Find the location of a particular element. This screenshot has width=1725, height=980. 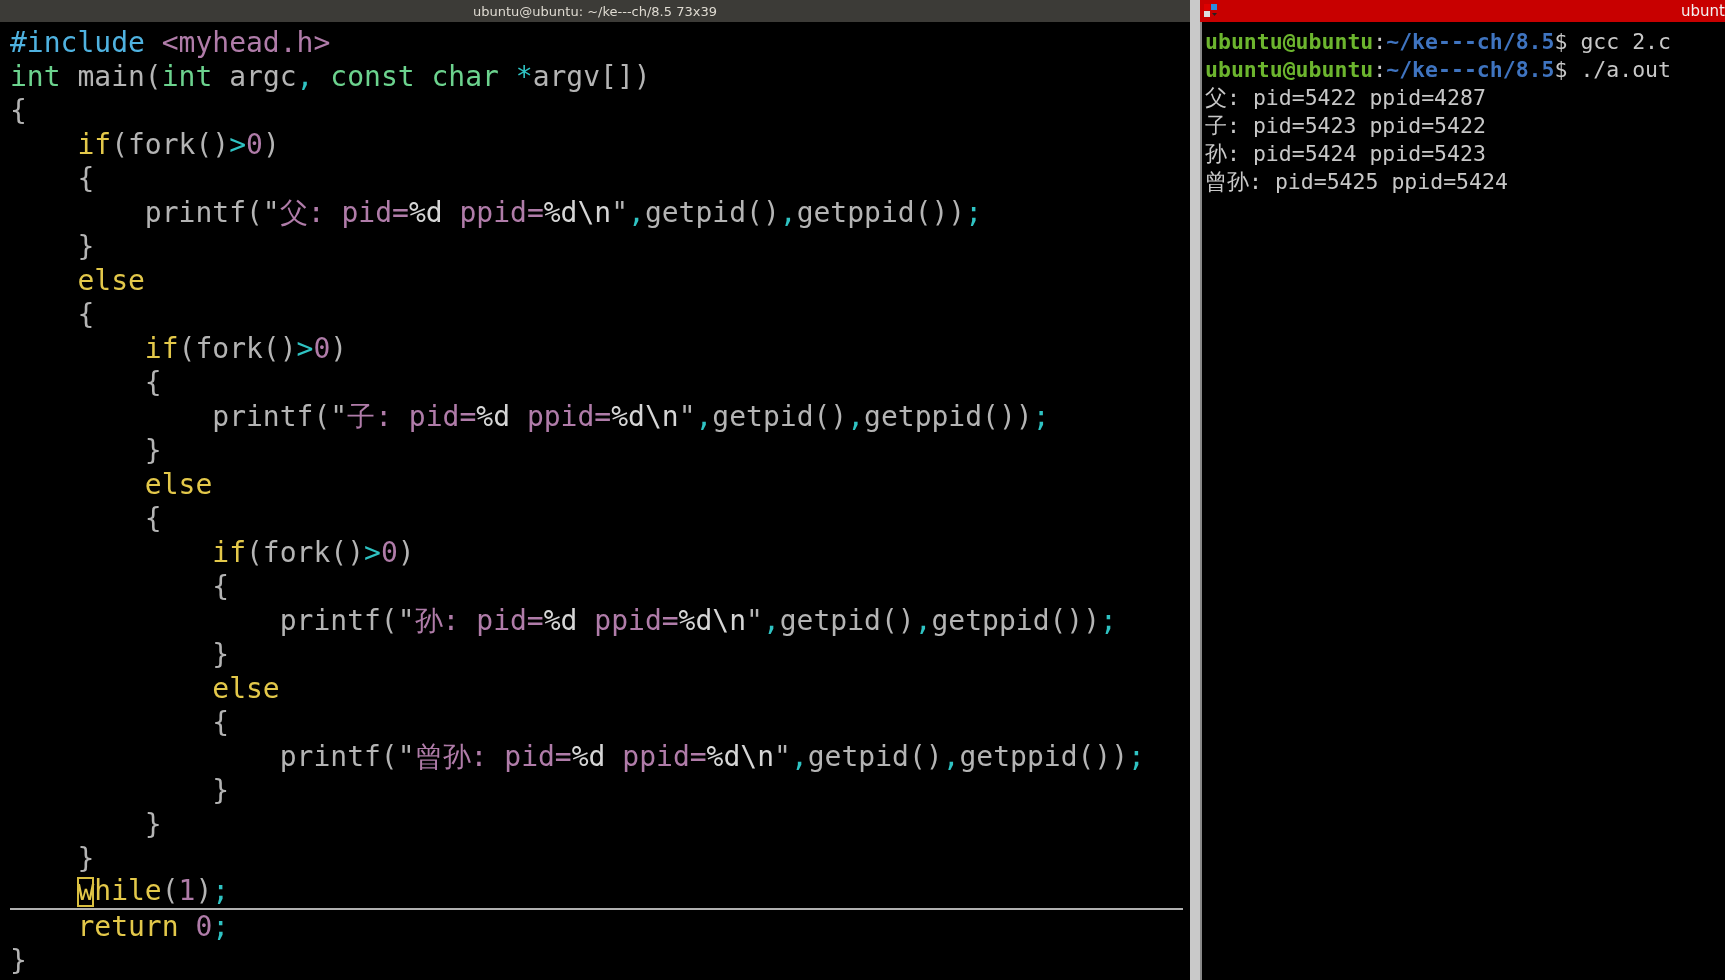

window-menu-icon is located at coordinates (1211, 11).